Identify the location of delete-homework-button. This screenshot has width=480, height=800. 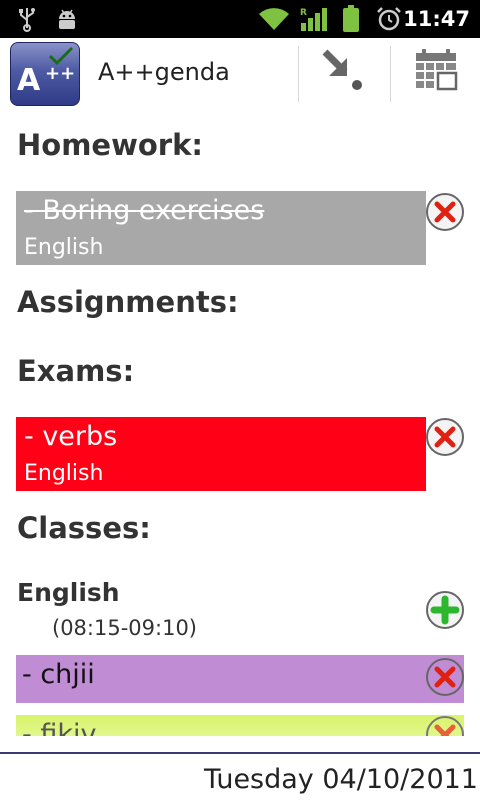
(445, 212).